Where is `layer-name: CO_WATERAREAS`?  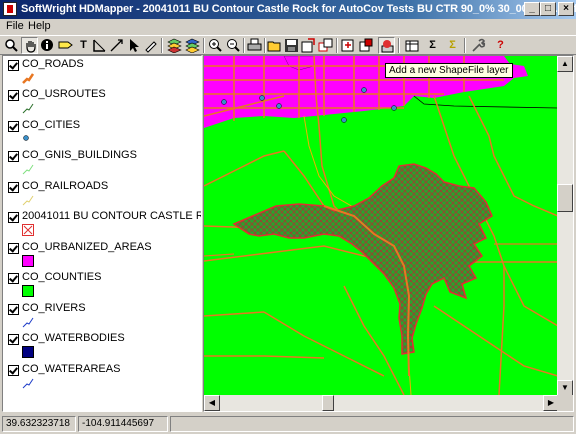 layer-name: CO_WATERAREAS is located at coordinates (71, 369).